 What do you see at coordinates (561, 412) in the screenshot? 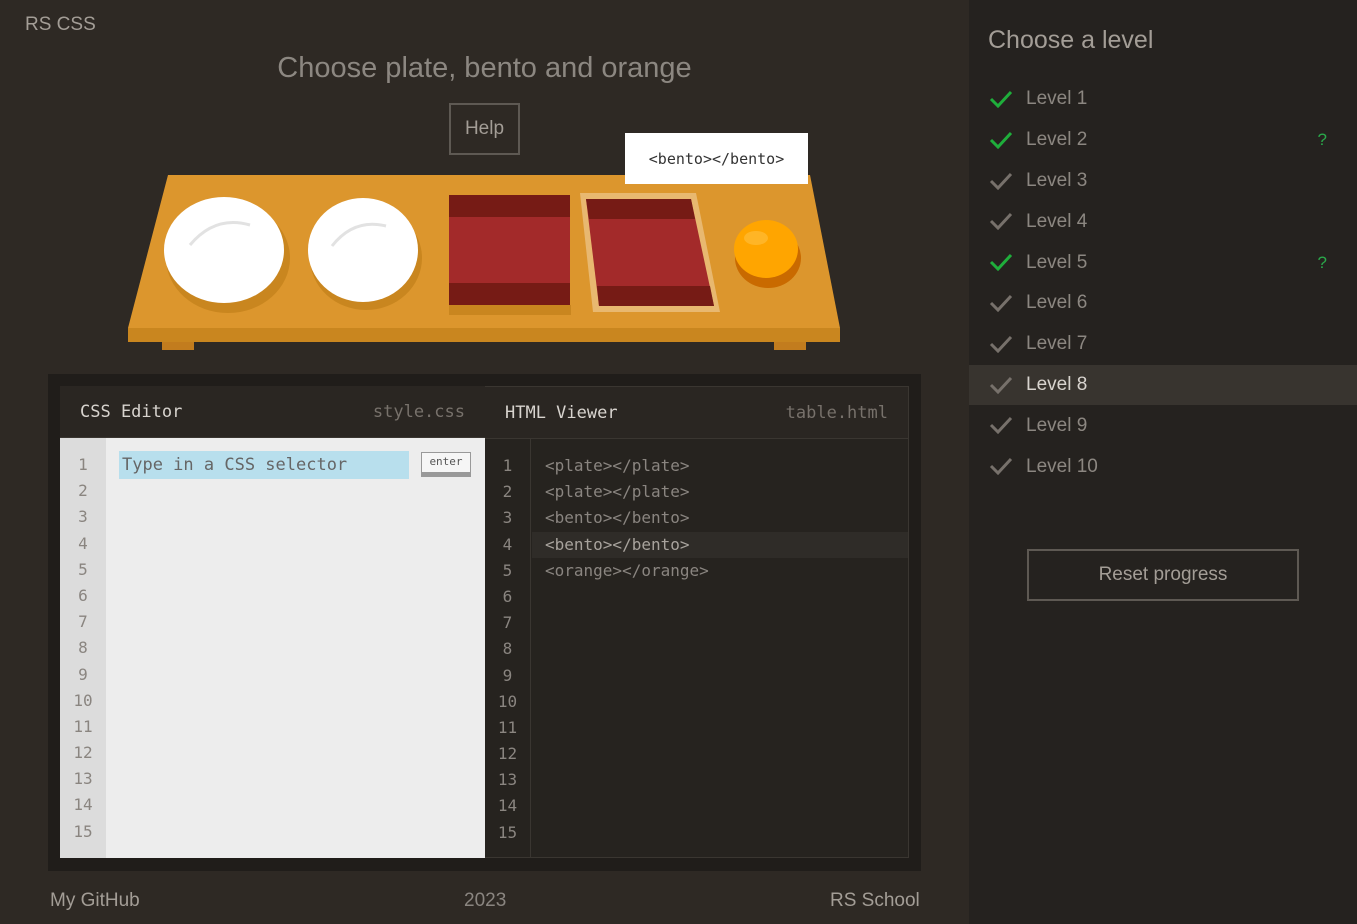
I see `html-viewer-title: HTML Viewer` at bounding box center [561, 412].